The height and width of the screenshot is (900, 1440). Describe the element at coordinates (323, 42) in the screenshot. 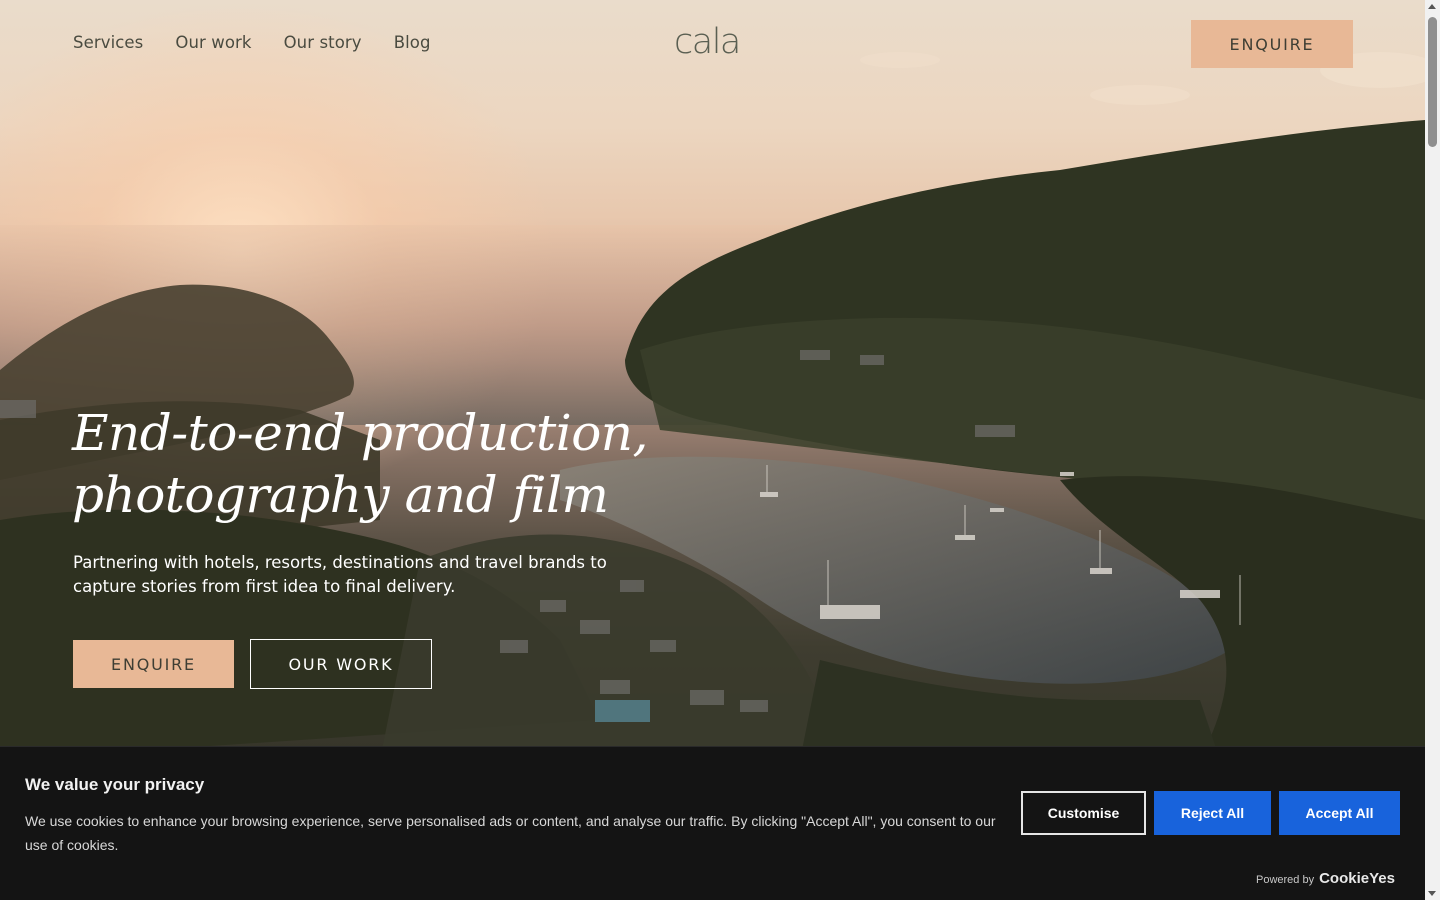

I see `nav-link-our-story: Our story` at that location.